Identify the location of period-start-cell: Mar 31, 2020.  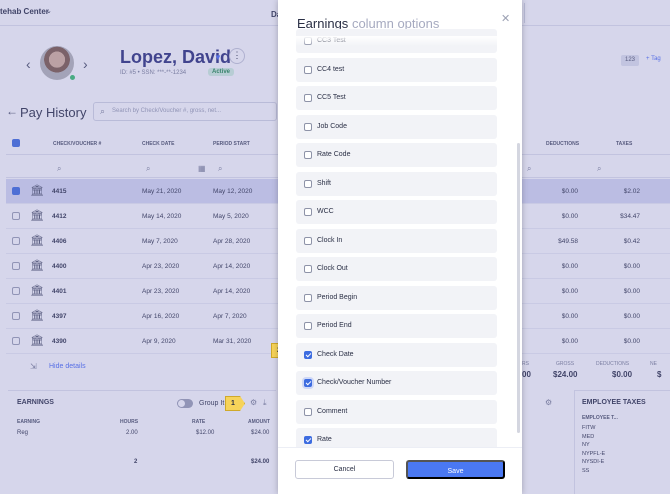
(232, 341).